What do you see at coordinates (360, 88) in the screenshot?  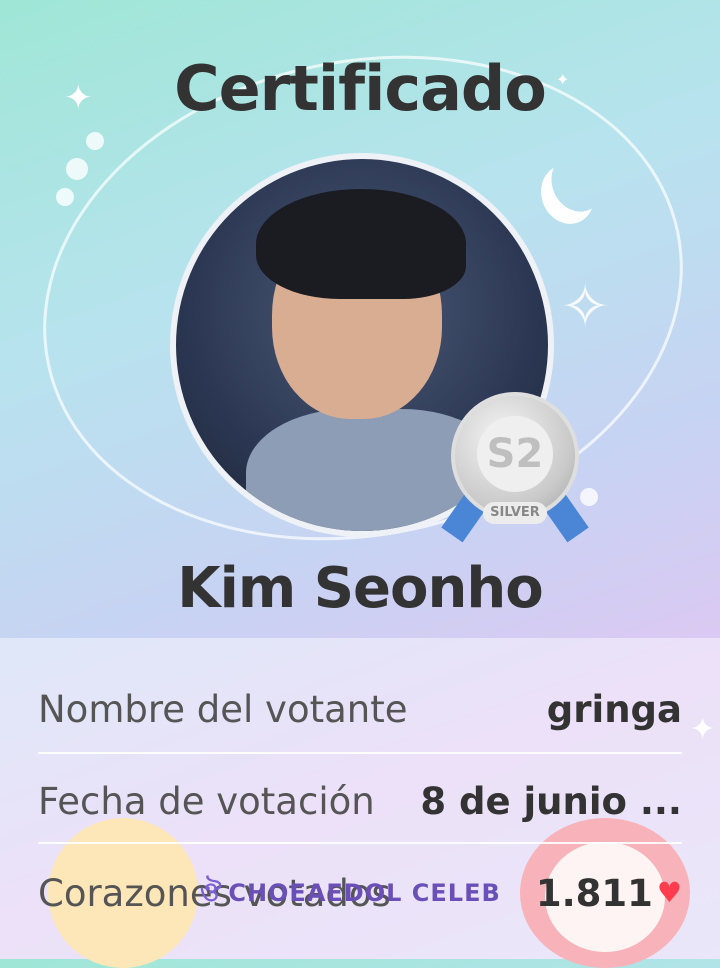 I see `certificate-title: Certificado` at bounding box center [360, 88].